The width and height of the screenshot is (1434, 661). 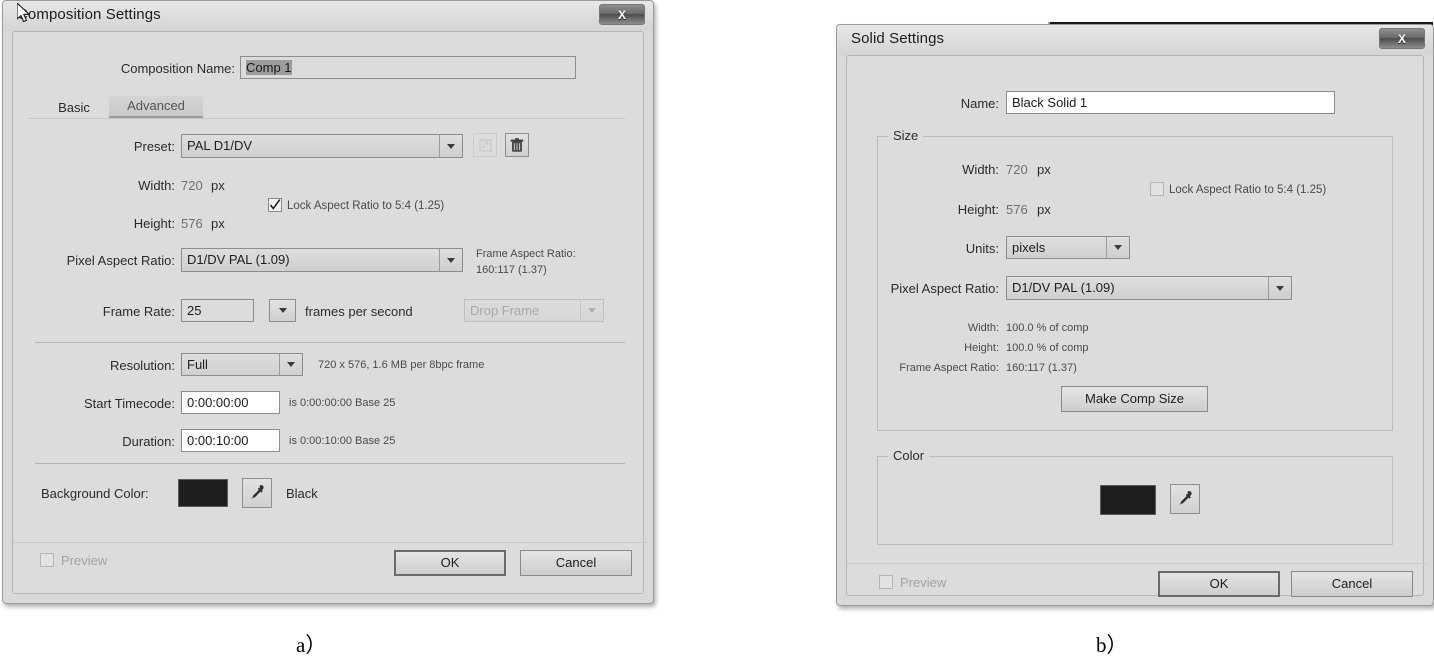 I want to click on solid-name-input: Black Solid 1, so click(x=1170, y=102).